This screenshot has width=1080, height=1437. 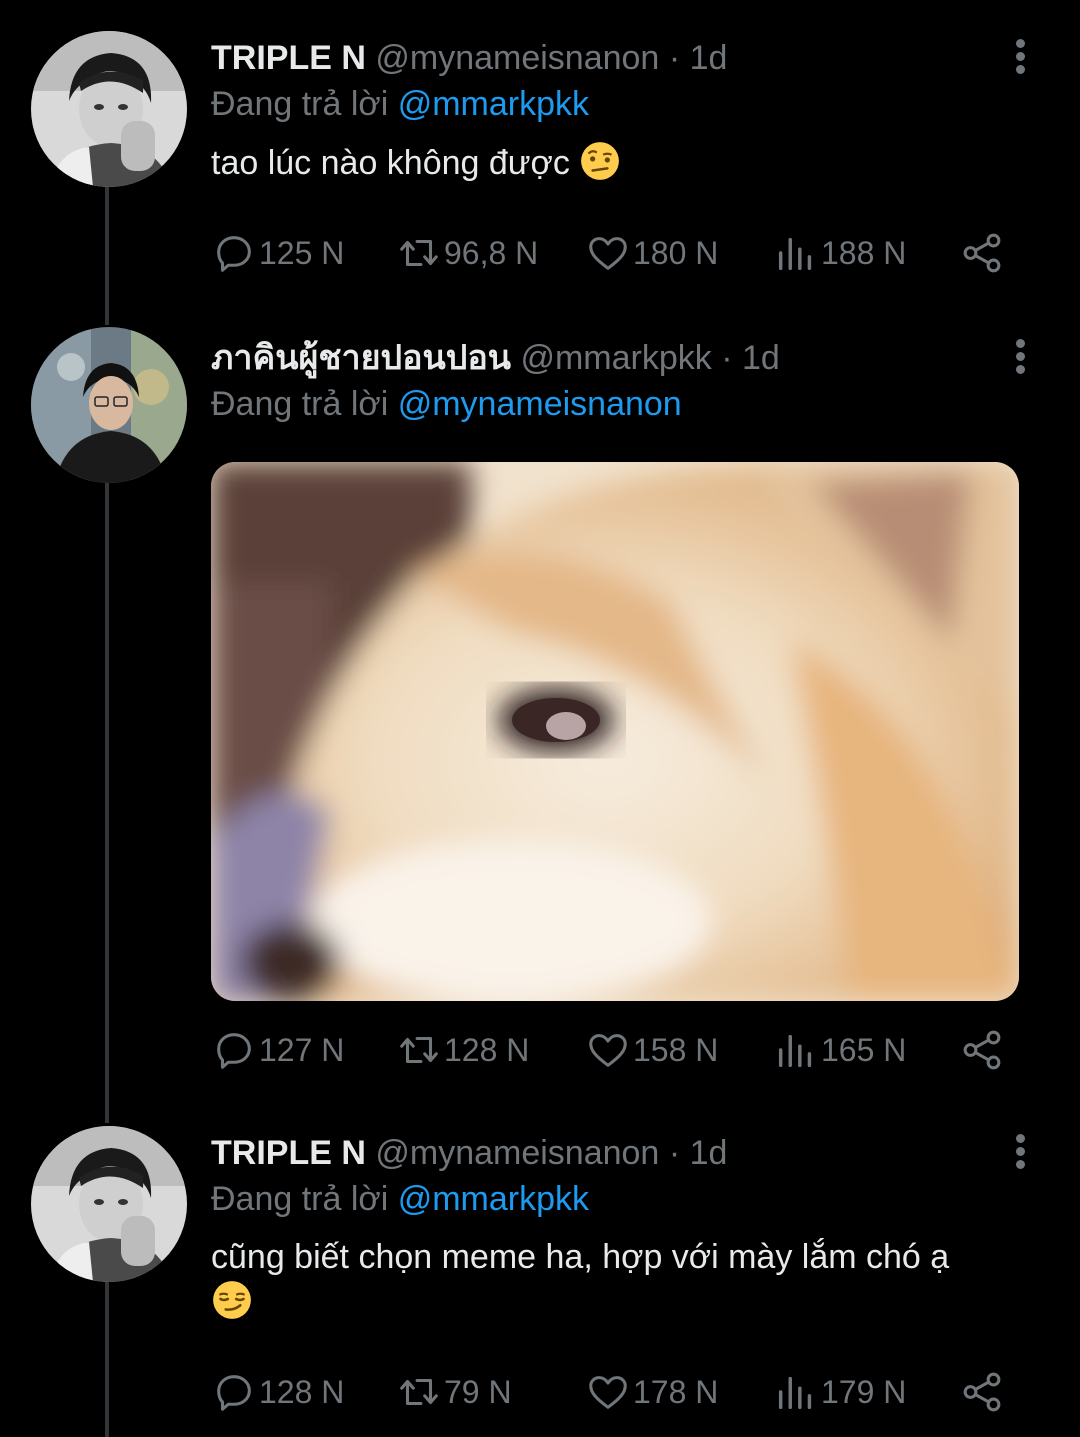 What do you see at coordinates (600, 161) in the screenshot?
I see `raised-eyebrow-emoji-icon` at bounding box center [600, 161].